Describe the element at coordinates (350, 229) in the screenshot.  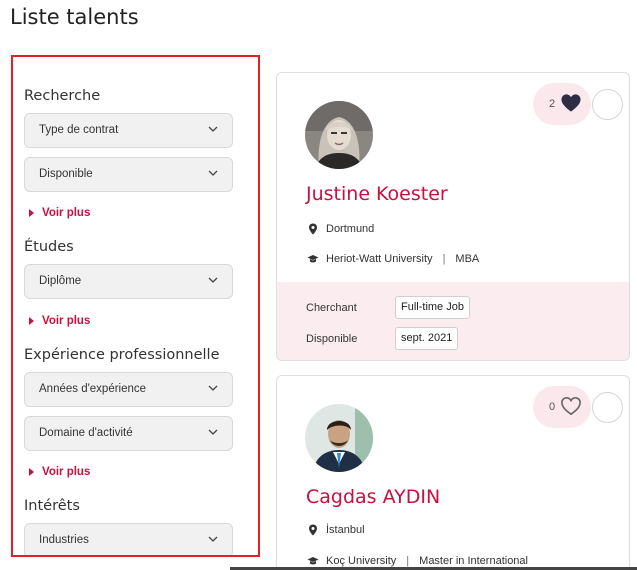
I see `location-text: Dortmund` at that location.